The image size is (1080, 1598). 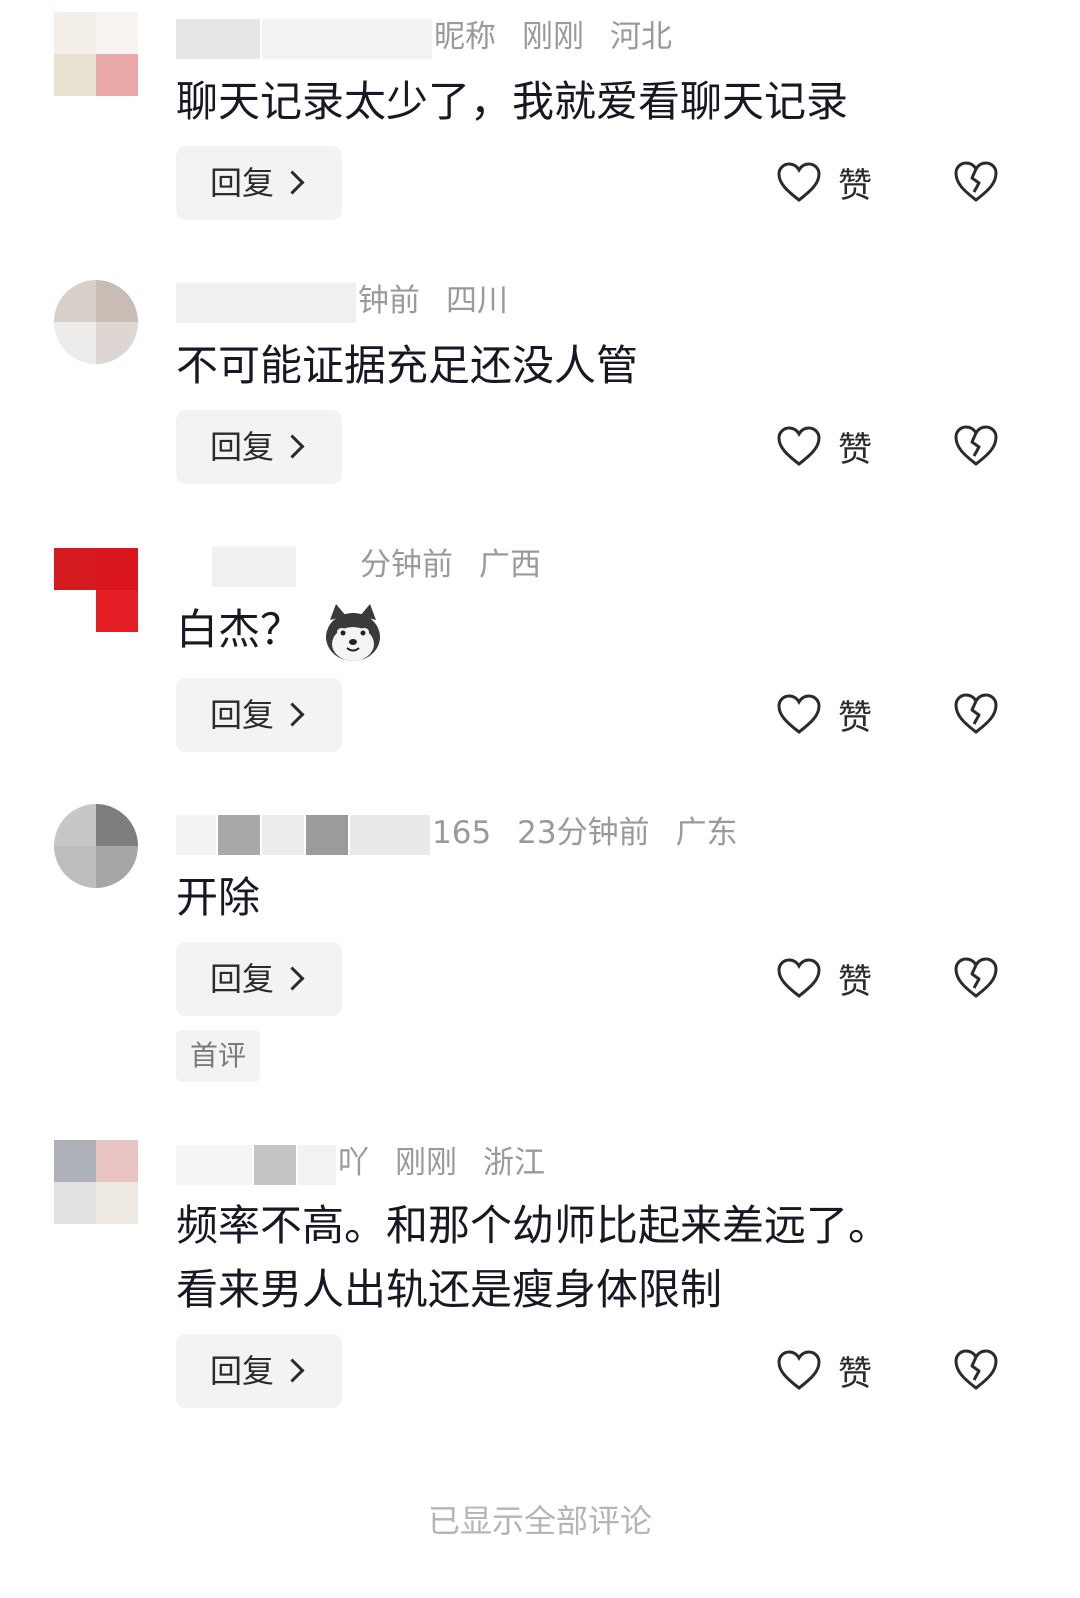 I want to click on comment-text: 开除, so click(x=218, y=898).